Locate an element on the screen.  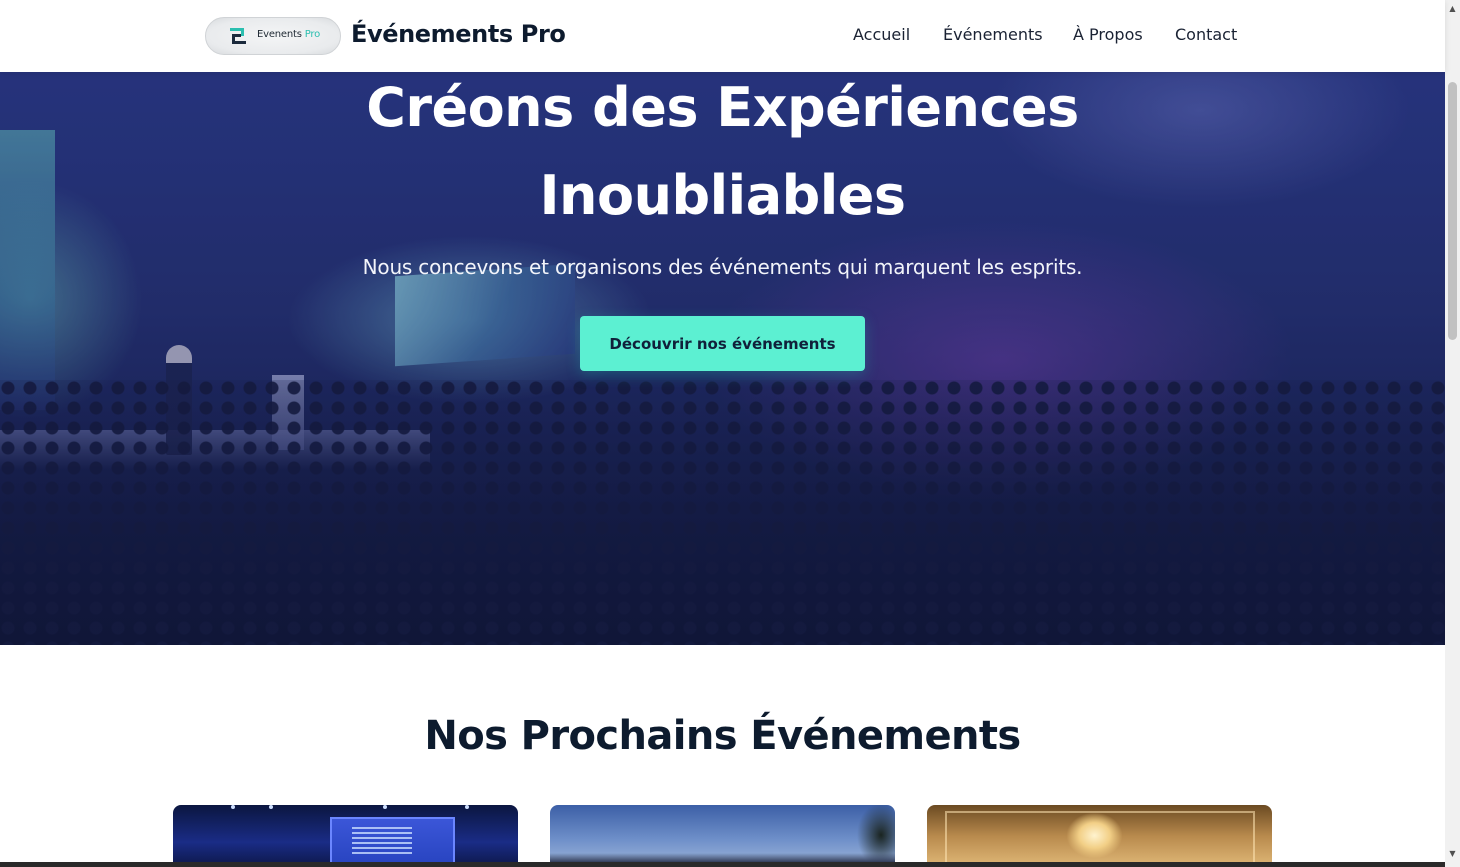
scrollbar-thumb is located at coordinates (1452, 211).